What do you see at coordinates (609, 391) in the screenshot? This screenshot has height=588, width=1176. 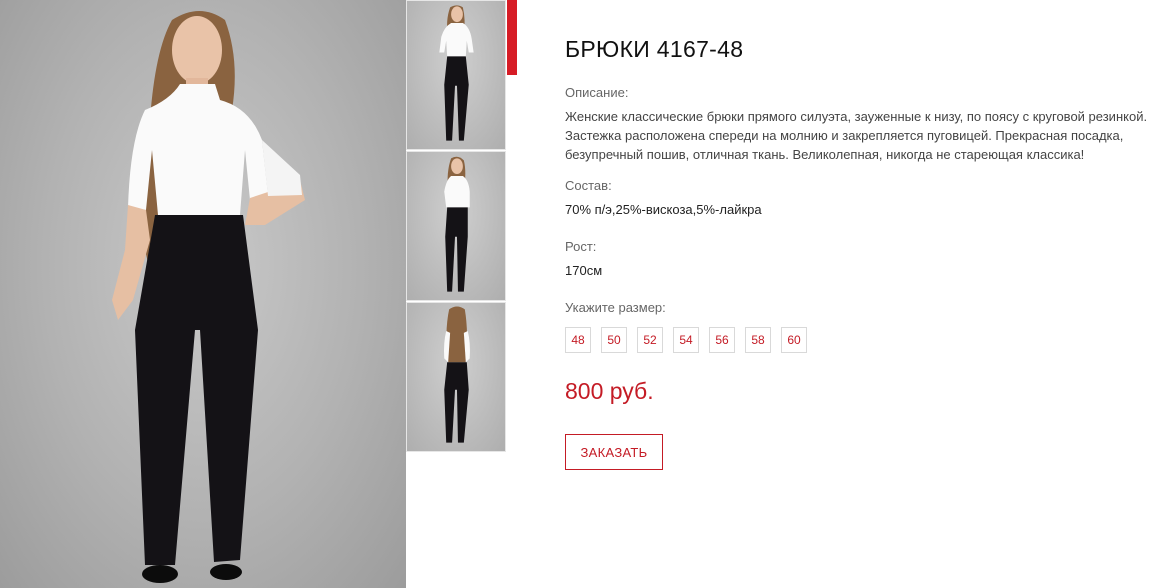 I see `product-price: 800 руб.` at bounding box center [609, 391].